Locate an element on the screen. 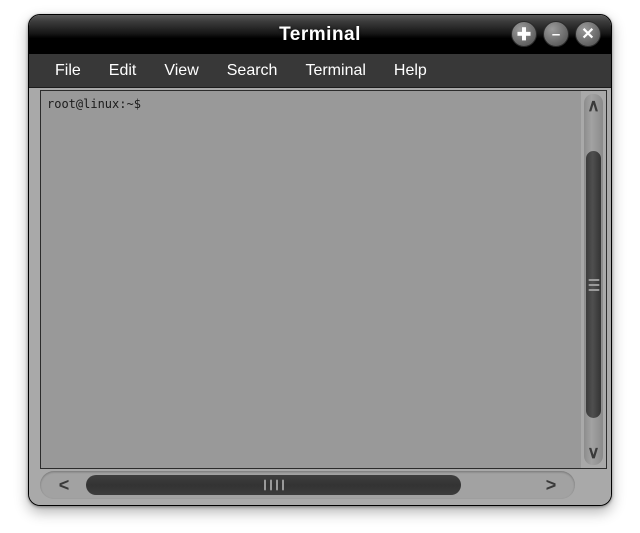  vertical-thumb-grip-icon is located at coordinates (593, 285).